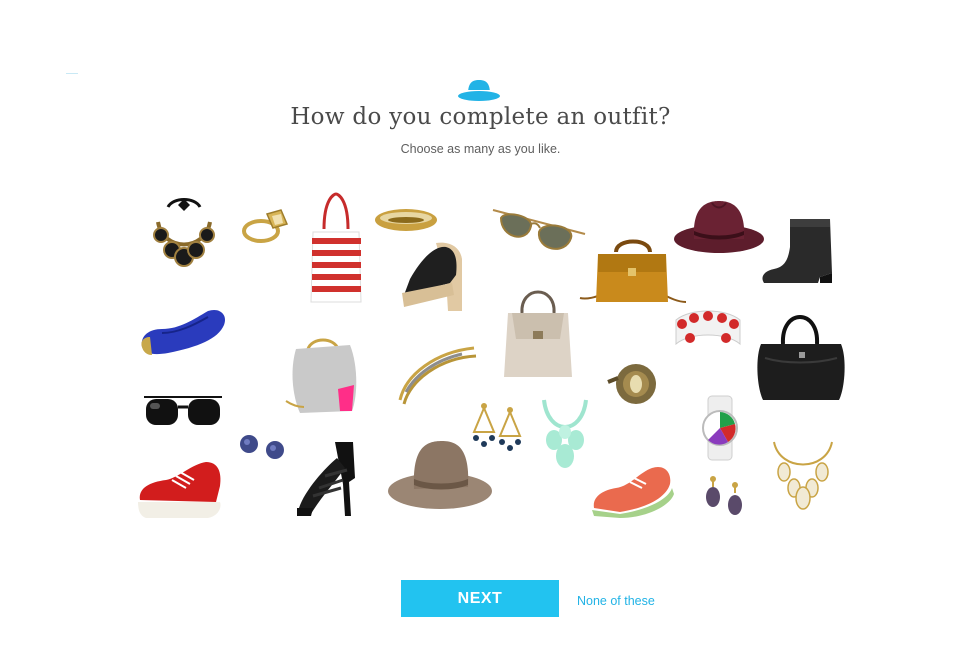 The height and width of the screenshot is (668, 961). I want to click on strappy-black-heel-item, so click(327, 478).